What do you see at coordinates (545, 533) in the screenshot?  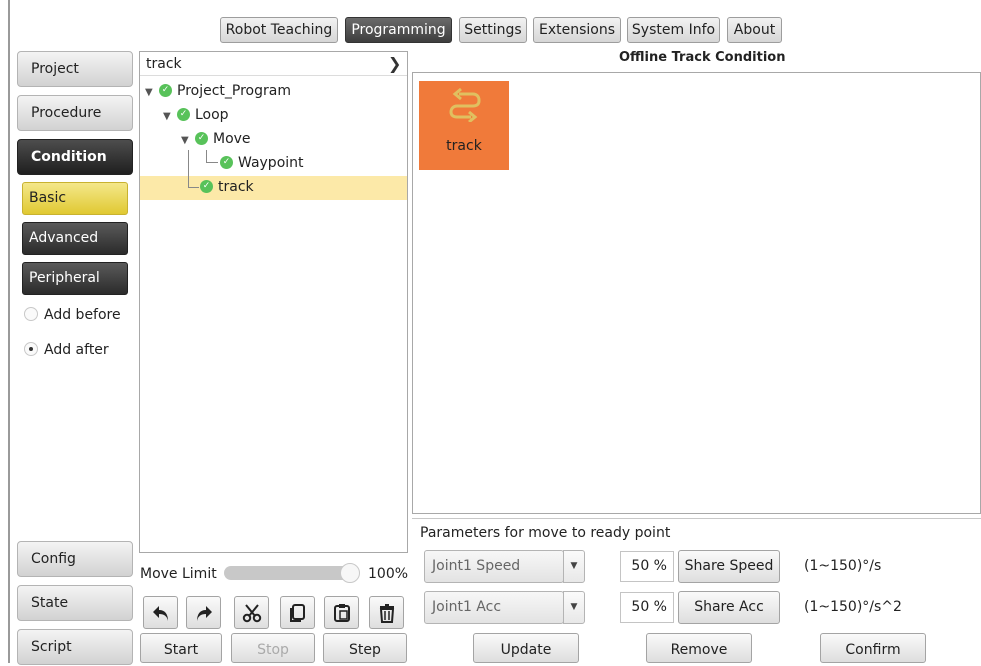 I see `params-title: Parameters for move to ready point` at bounding box center [545, 533].